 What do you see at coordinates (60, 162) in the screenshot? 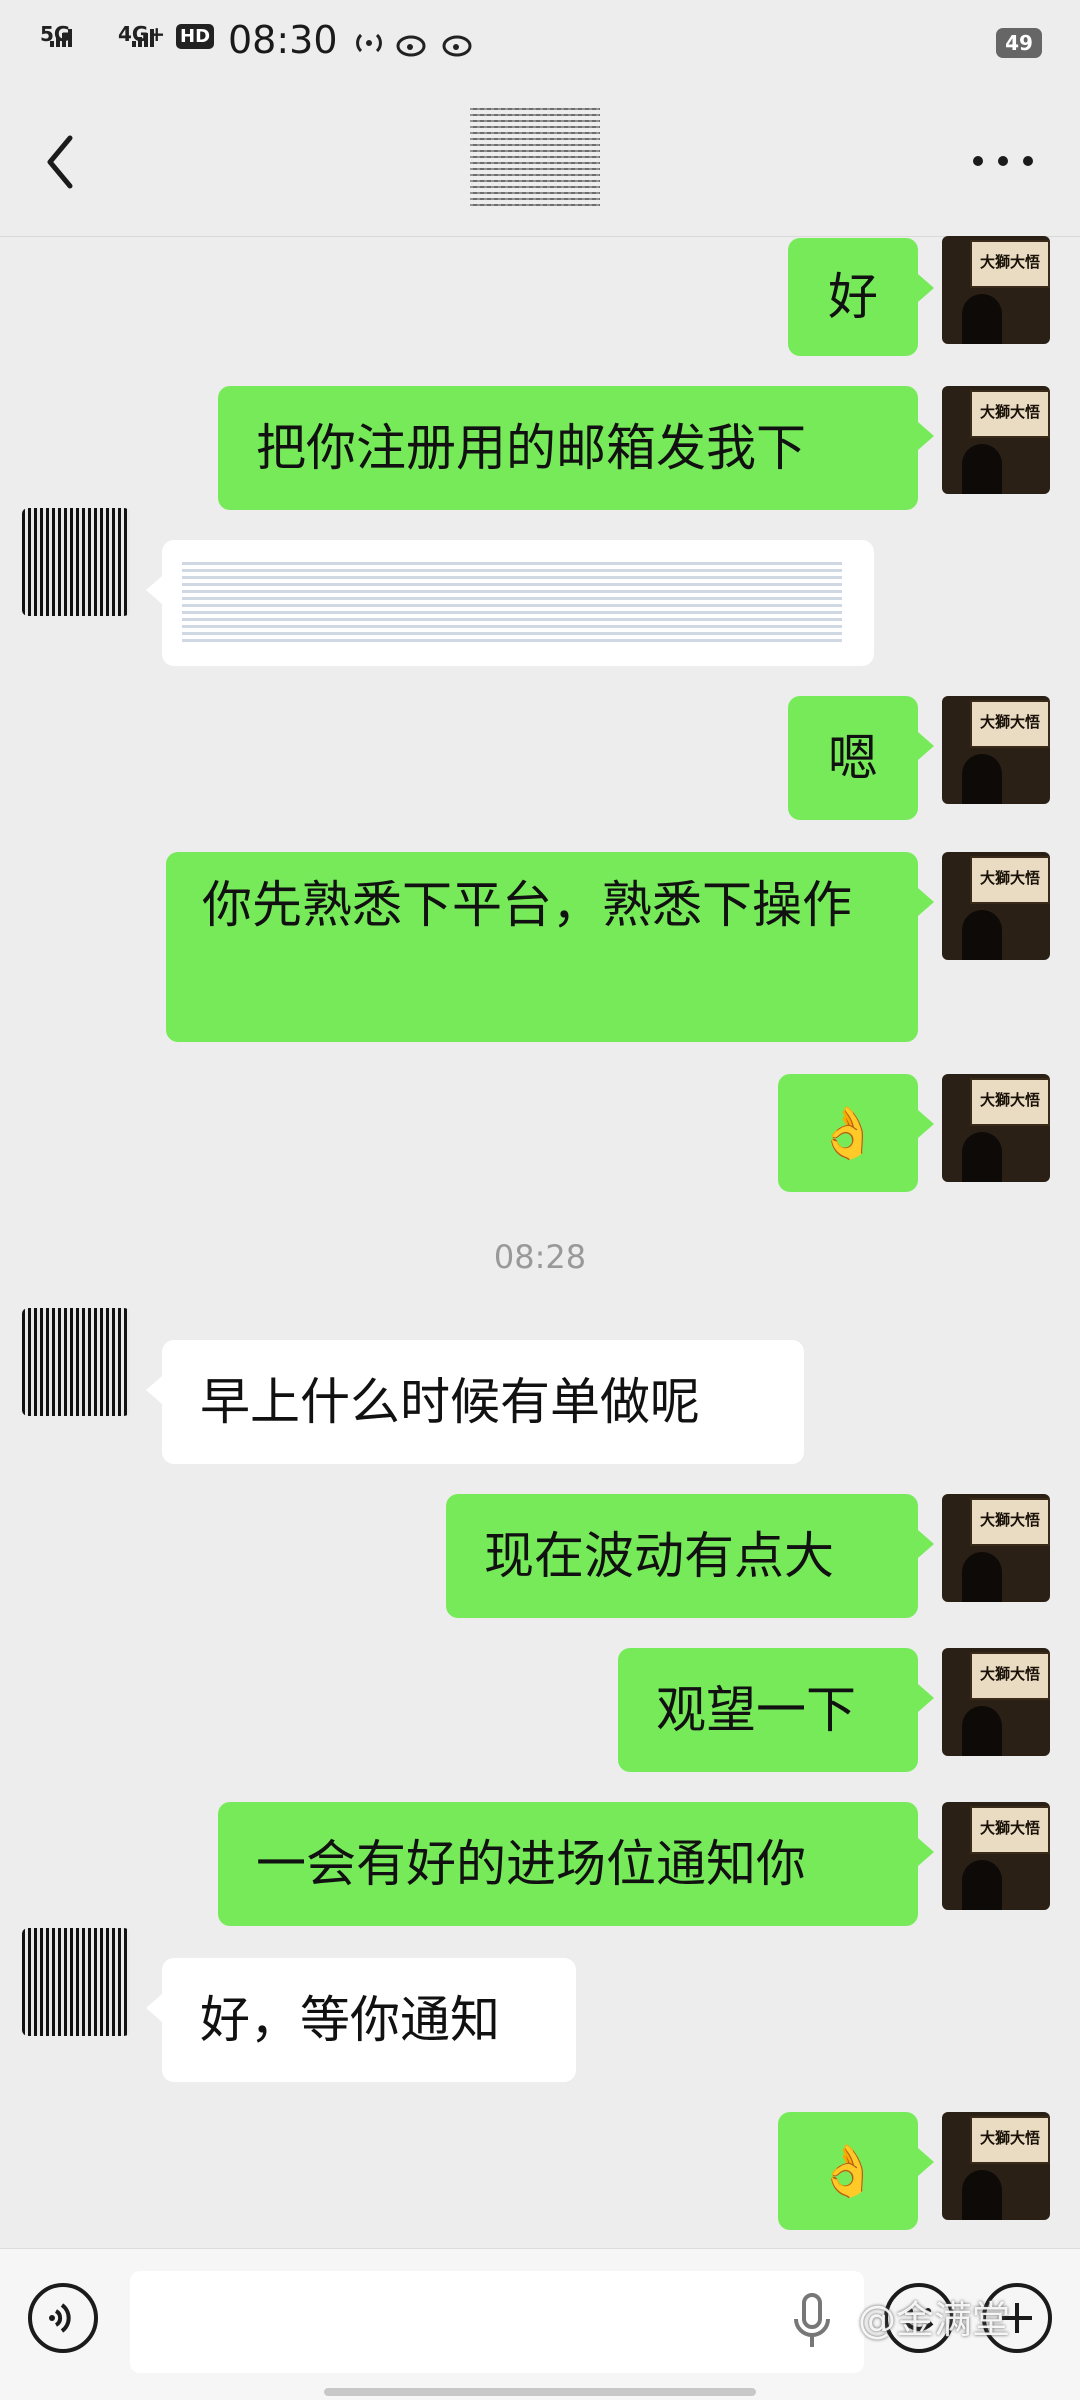
I see `back-arrow-icon` at bounding box center [60, 162].